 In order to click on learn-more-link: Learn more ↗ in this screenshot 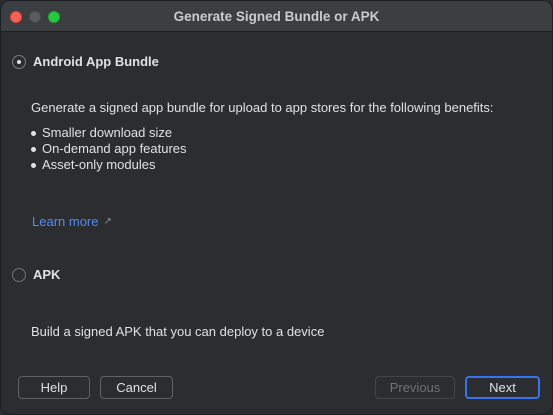, I will do `click(72, 221)`.